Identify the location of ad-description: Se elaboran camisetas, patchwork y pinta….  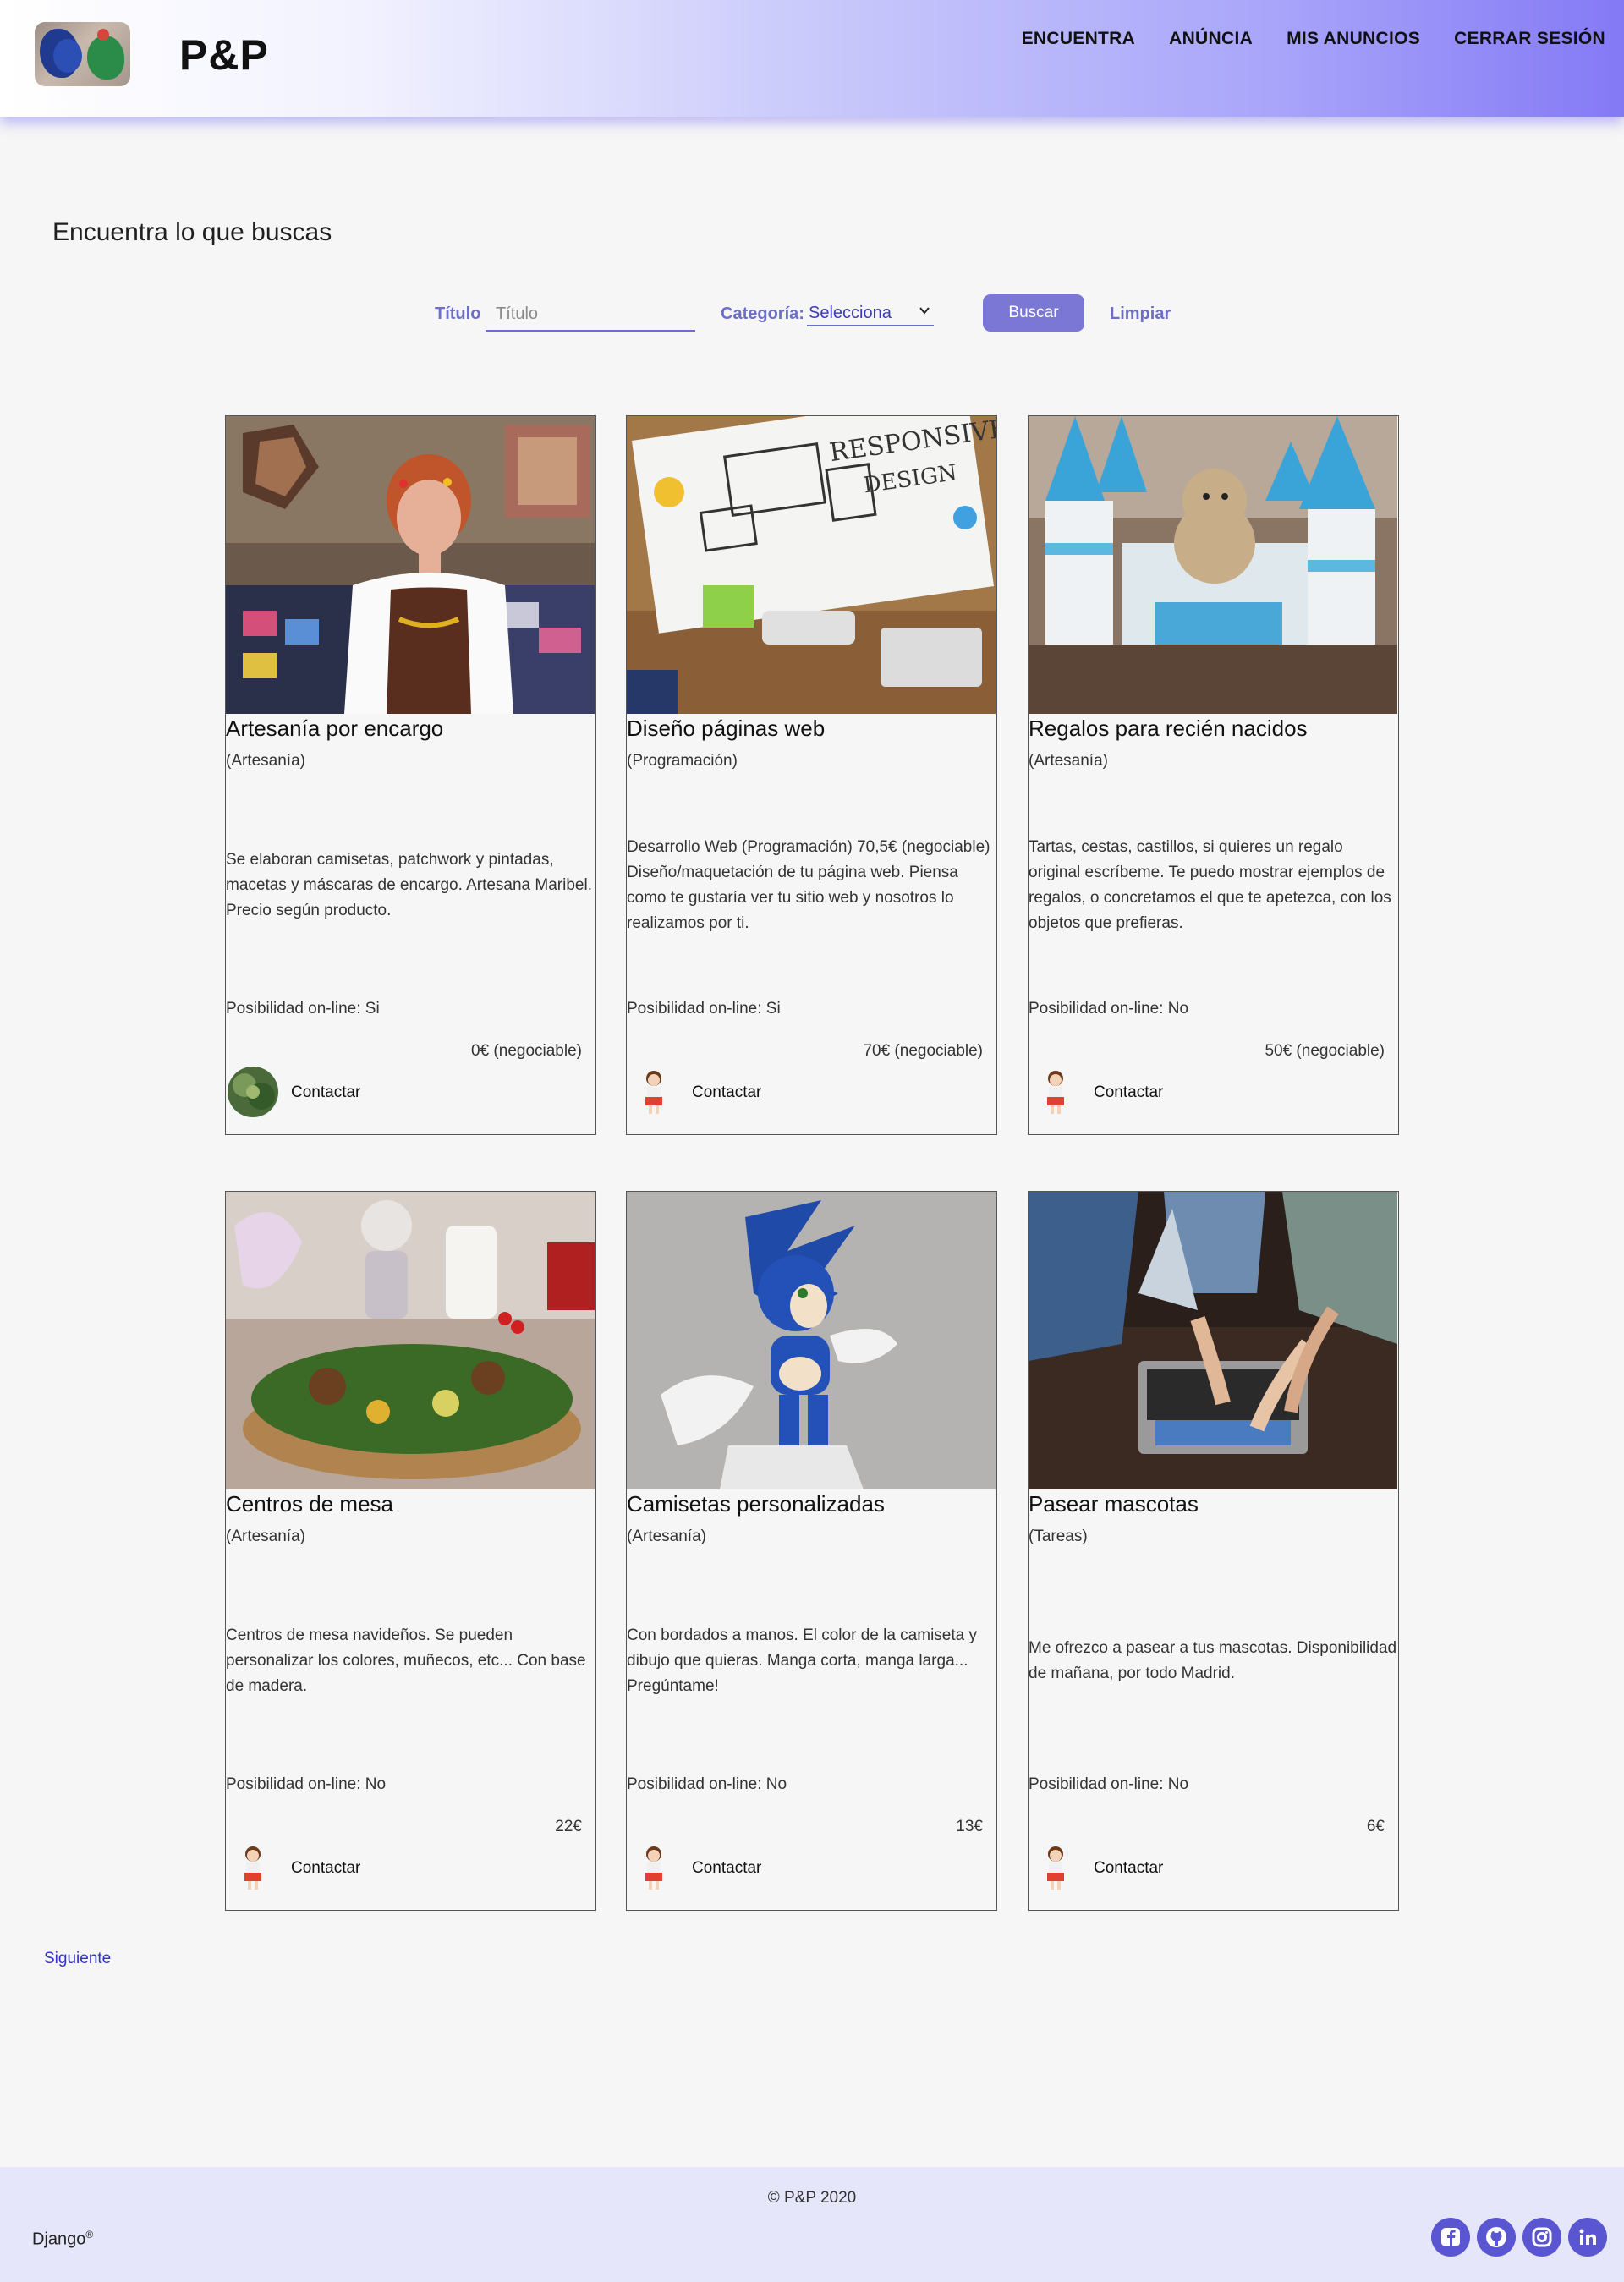
(409, 885).